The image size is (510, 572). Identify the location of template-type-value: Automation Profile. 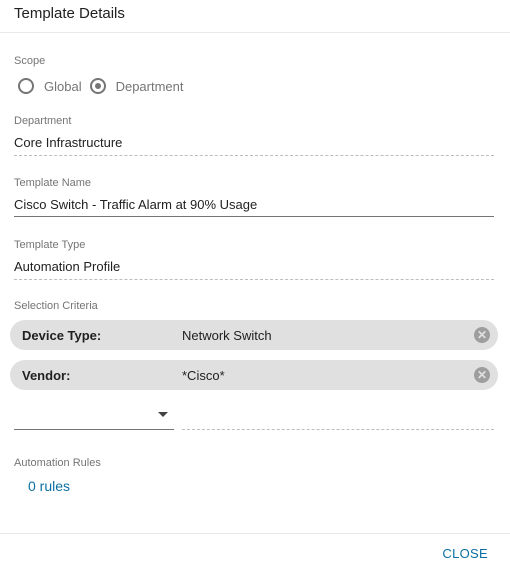
(67, 266).